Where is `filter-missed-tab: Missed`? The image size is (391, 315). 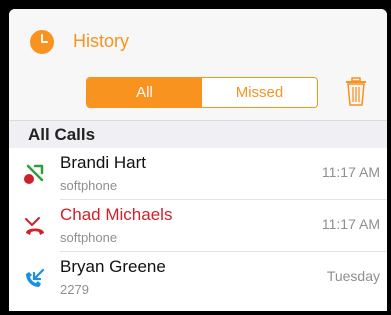
filter-missed-tab: Missed is located at coordinates (259, 92).